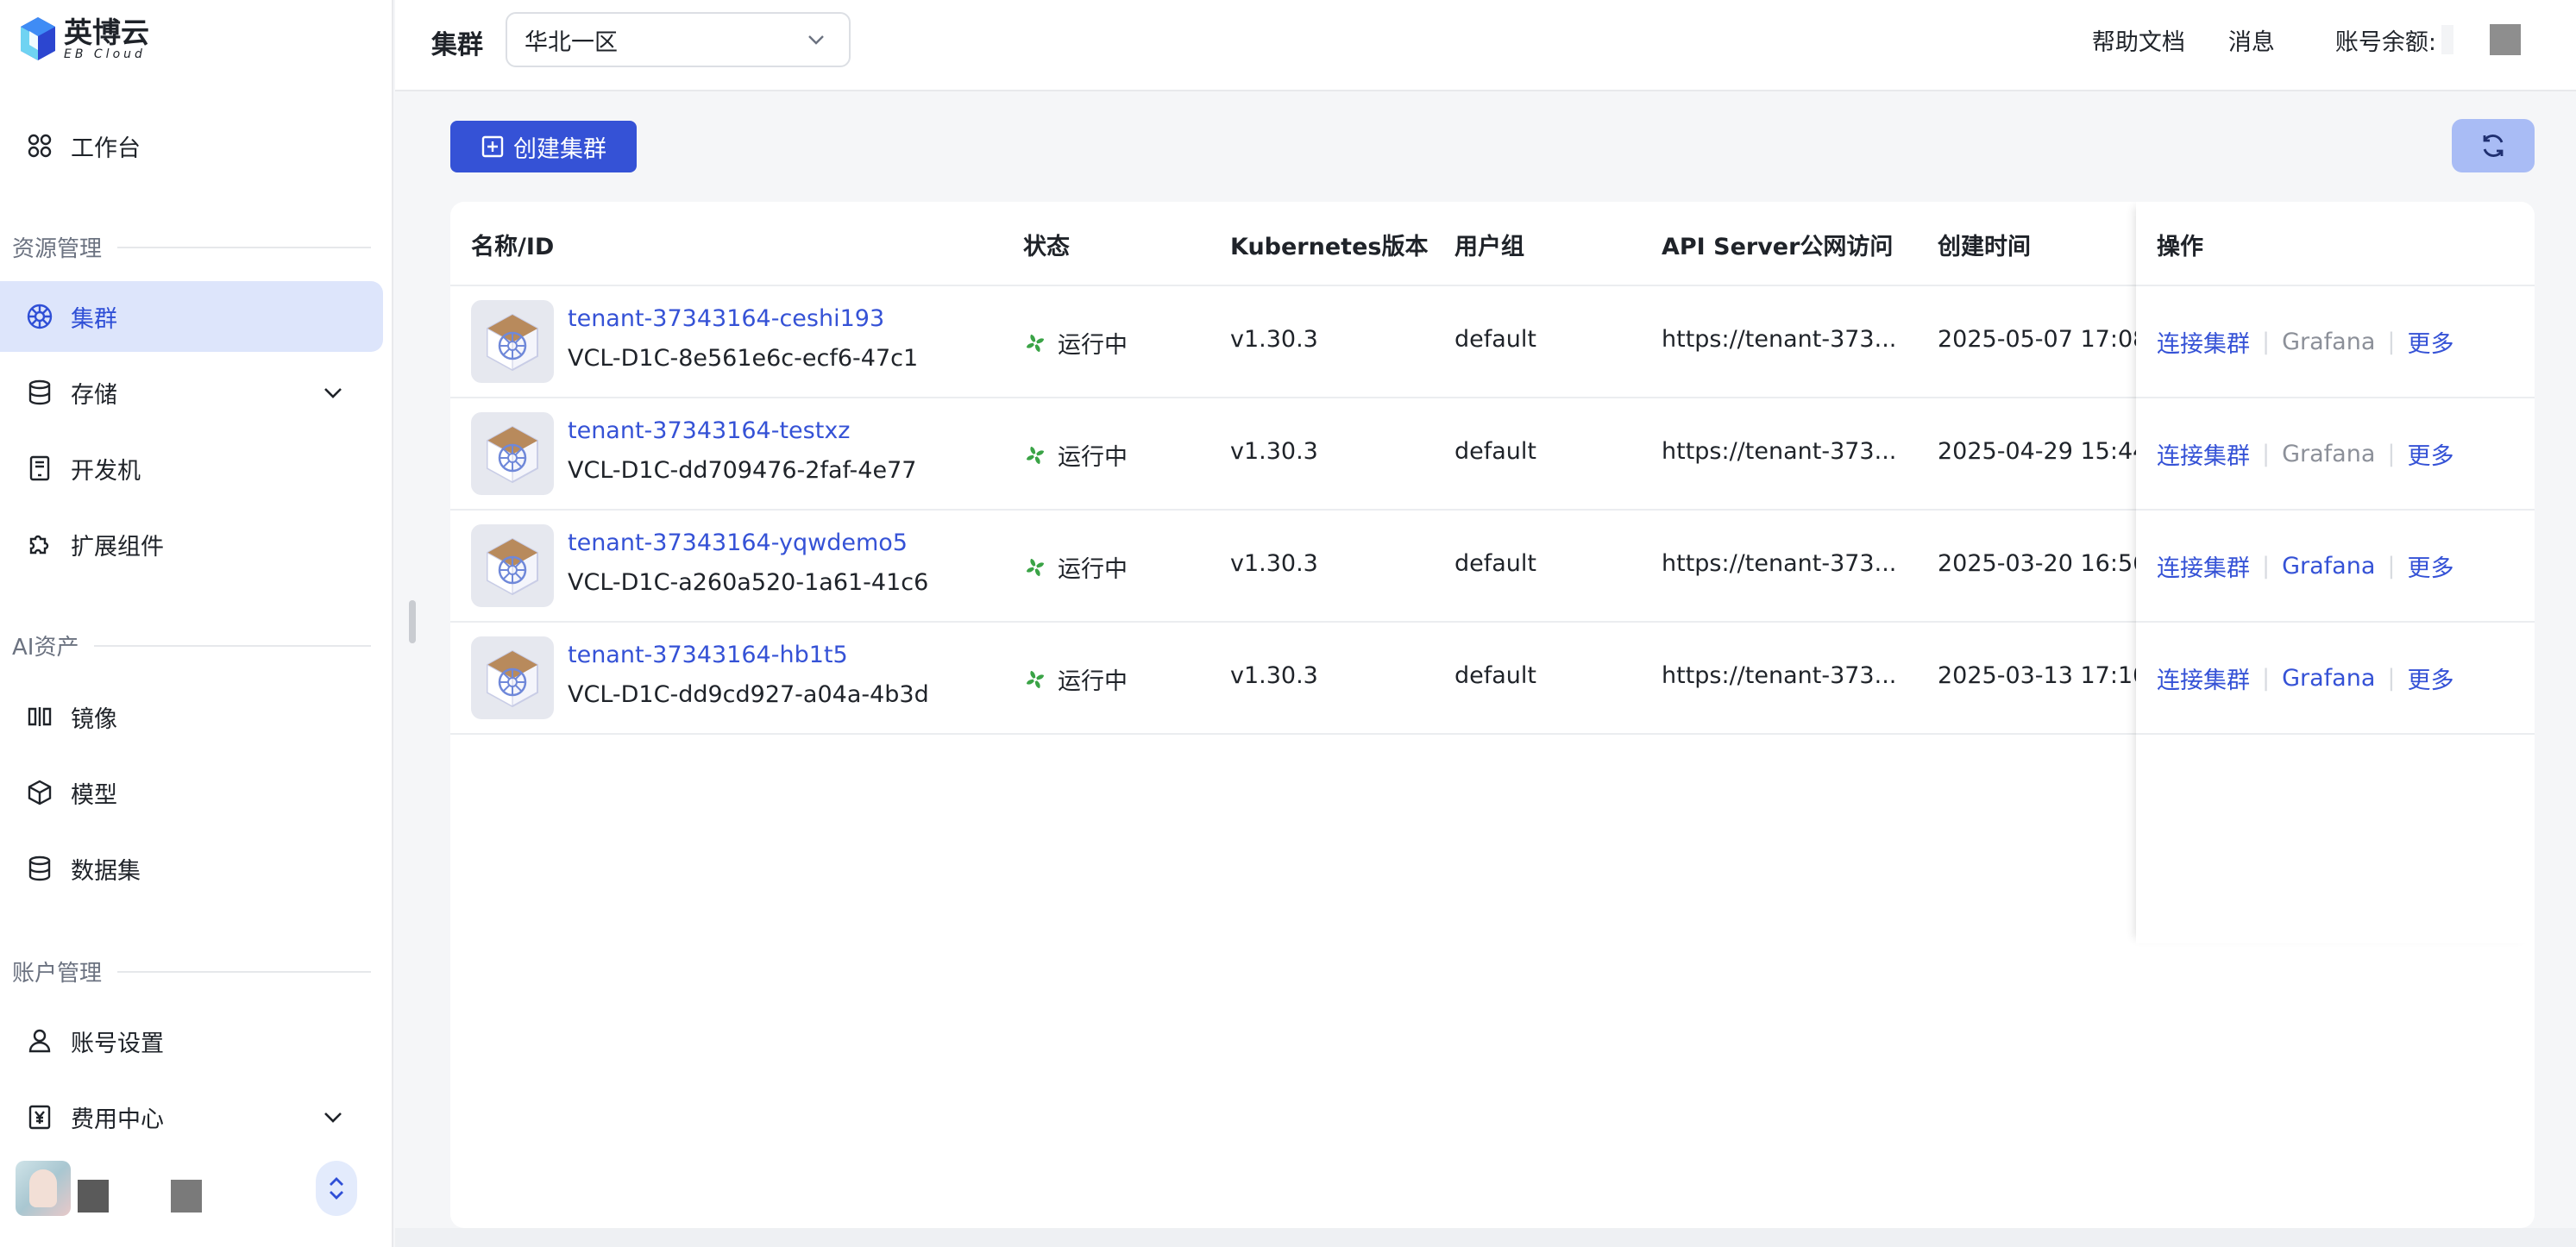 The height and width of the screenshot is (1247, 2576). What do you see at coordinates (106, 32) in the screenshot?
I see `logo-cn-text: 英博云` at bounding box center [106, 32].